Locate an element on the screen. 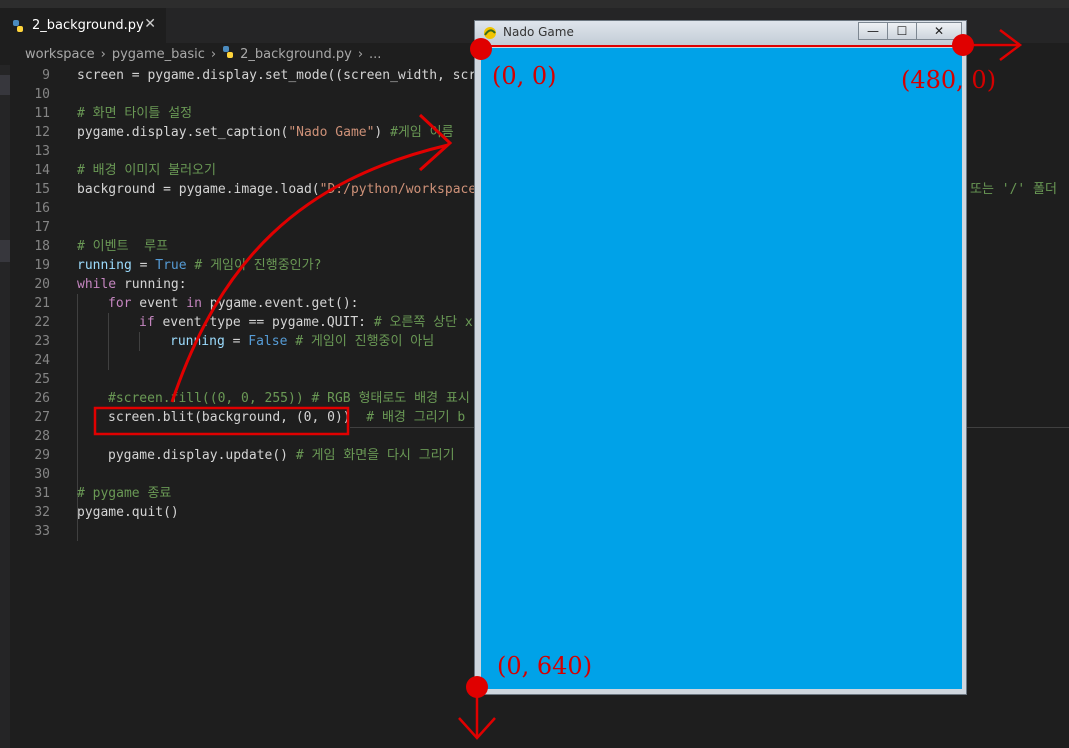  line-number: 20 is located at coordinates (42, 284).